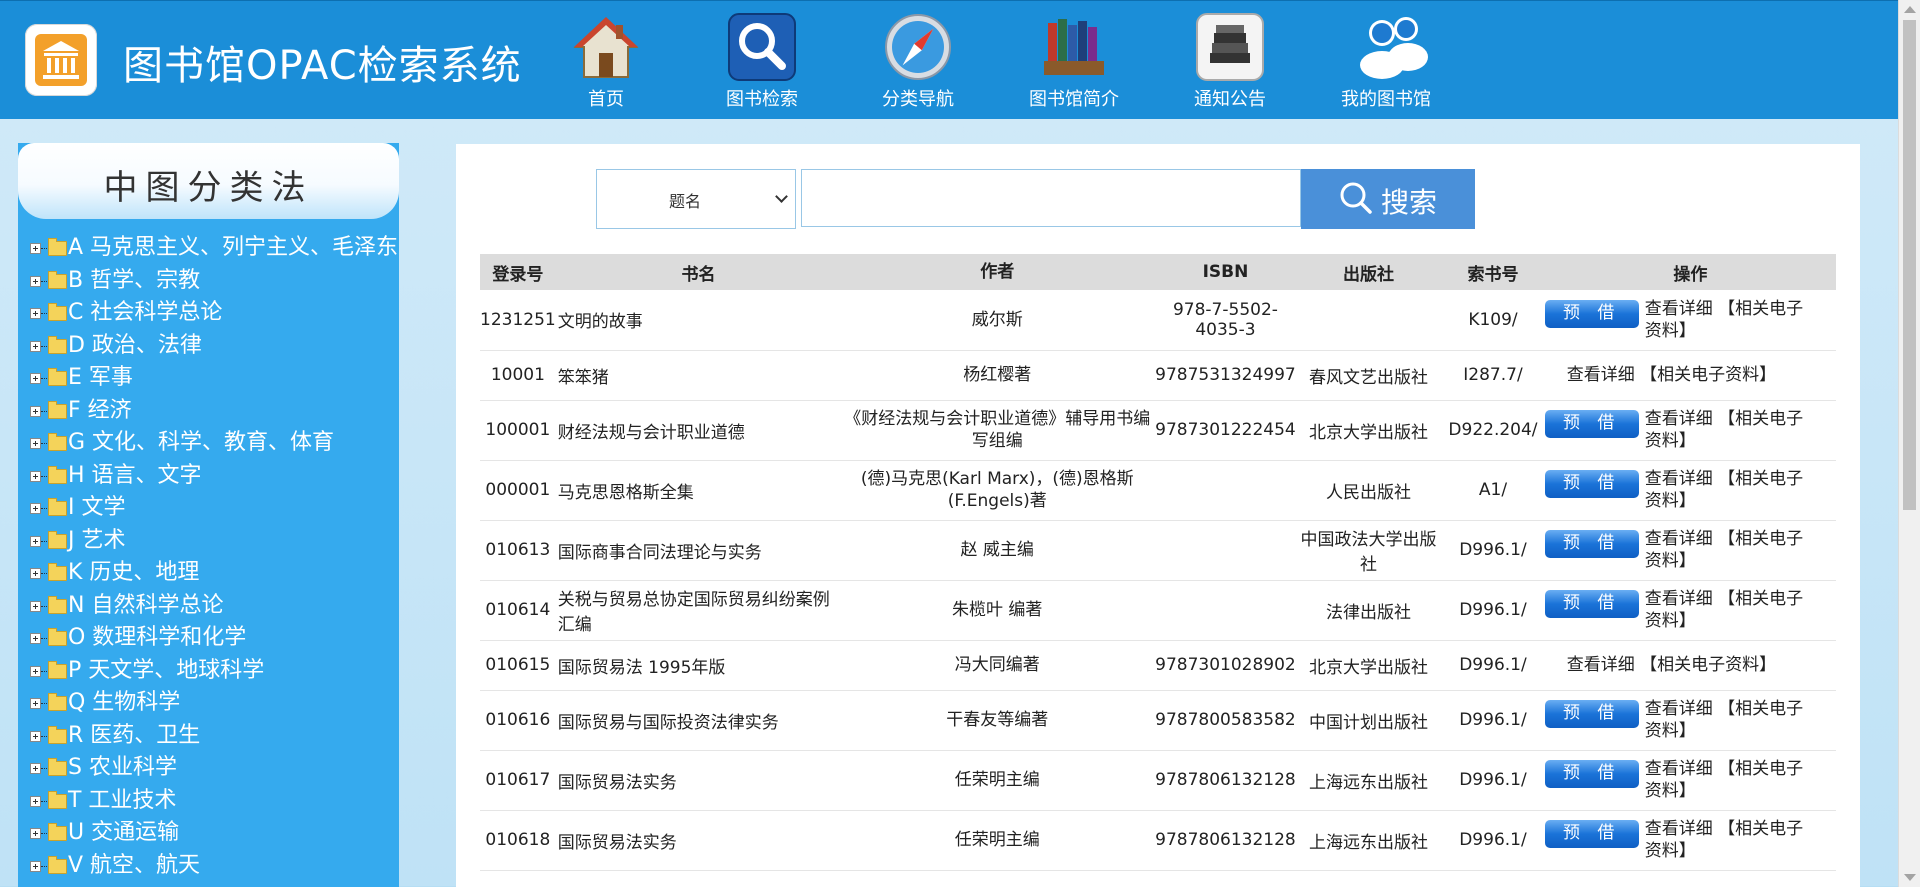 Image resolution: width=1920 pixels, height=887 pixels. I want to click on search-input, so click(1051, 198).